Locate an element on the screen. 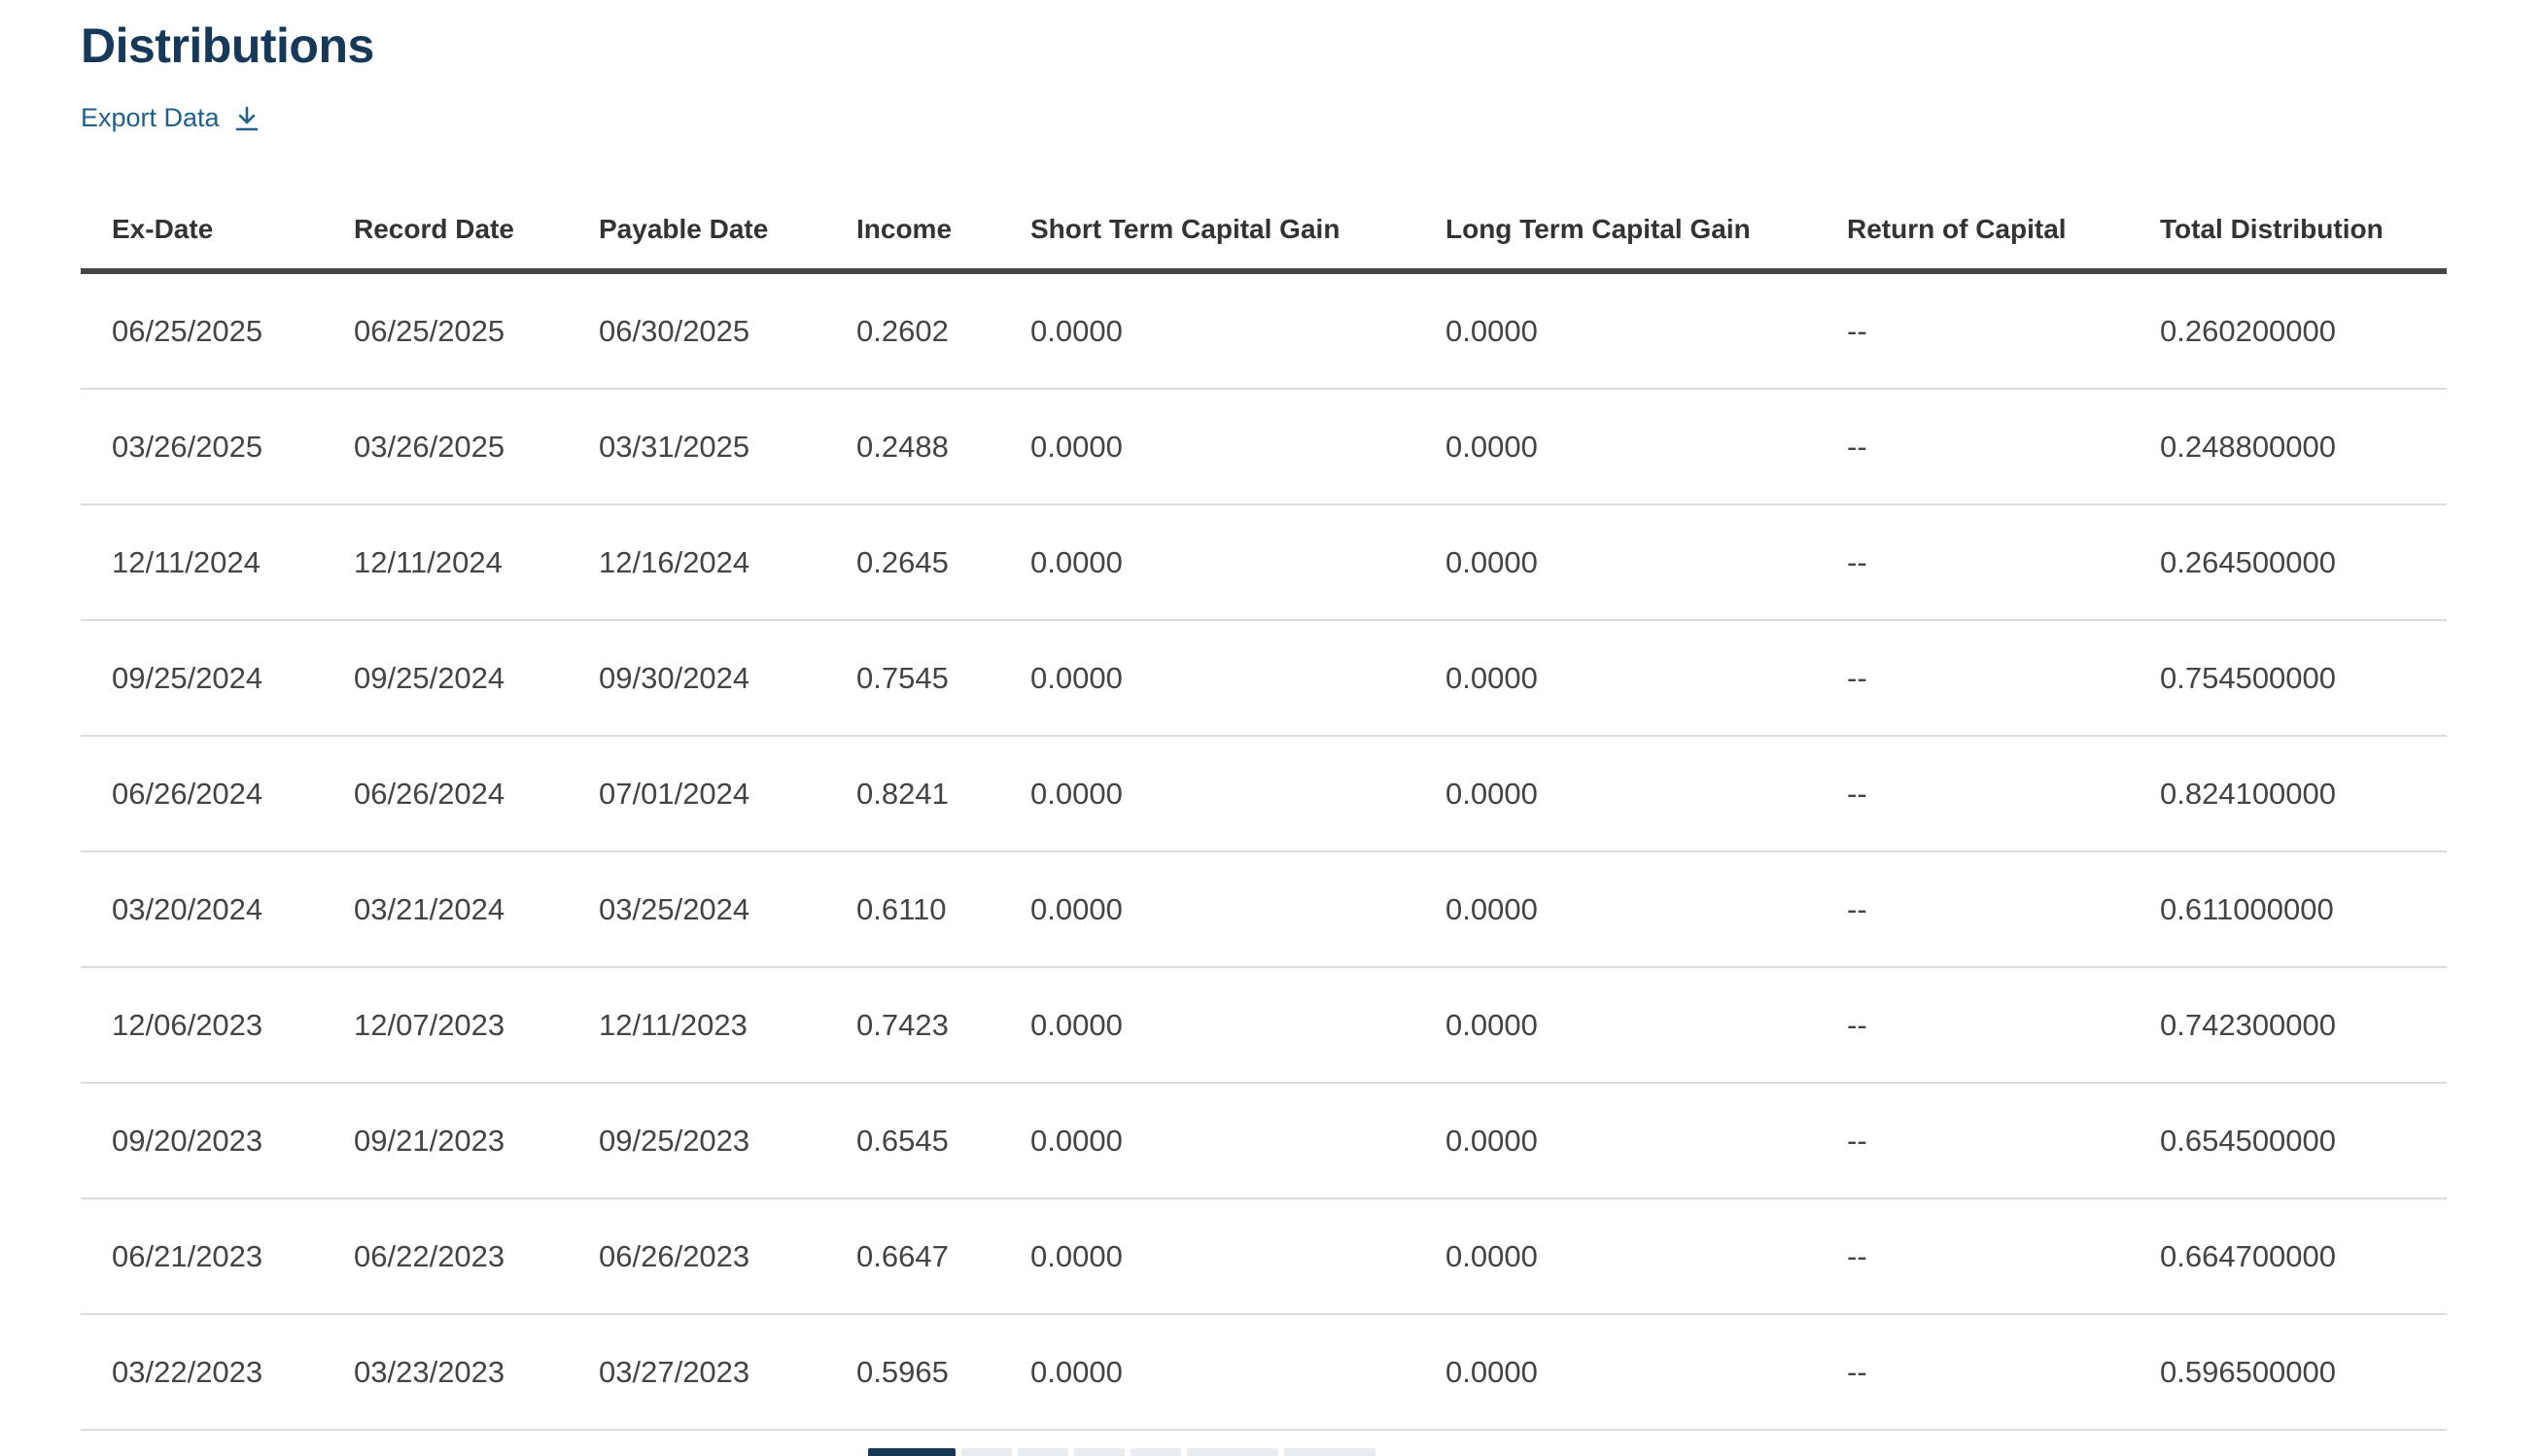 The image size is (2541, 1456). cell-ex-date: 03/26/2025 is located at coordinates (202, 447).